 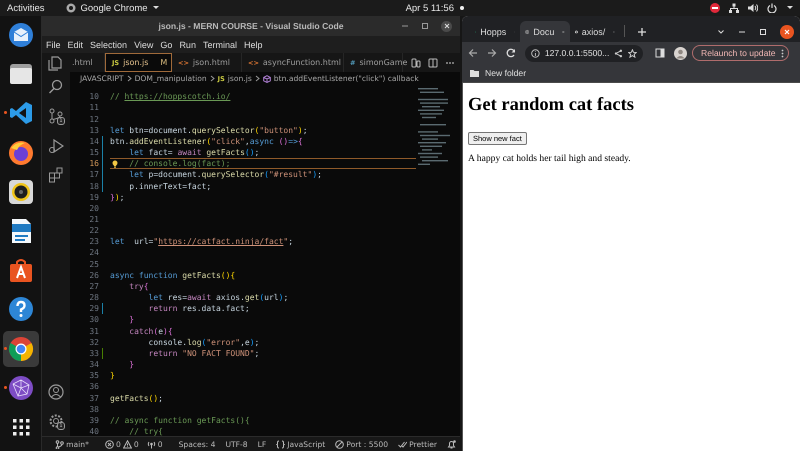 I want to click on back-icon, so click(x=473, y=53).